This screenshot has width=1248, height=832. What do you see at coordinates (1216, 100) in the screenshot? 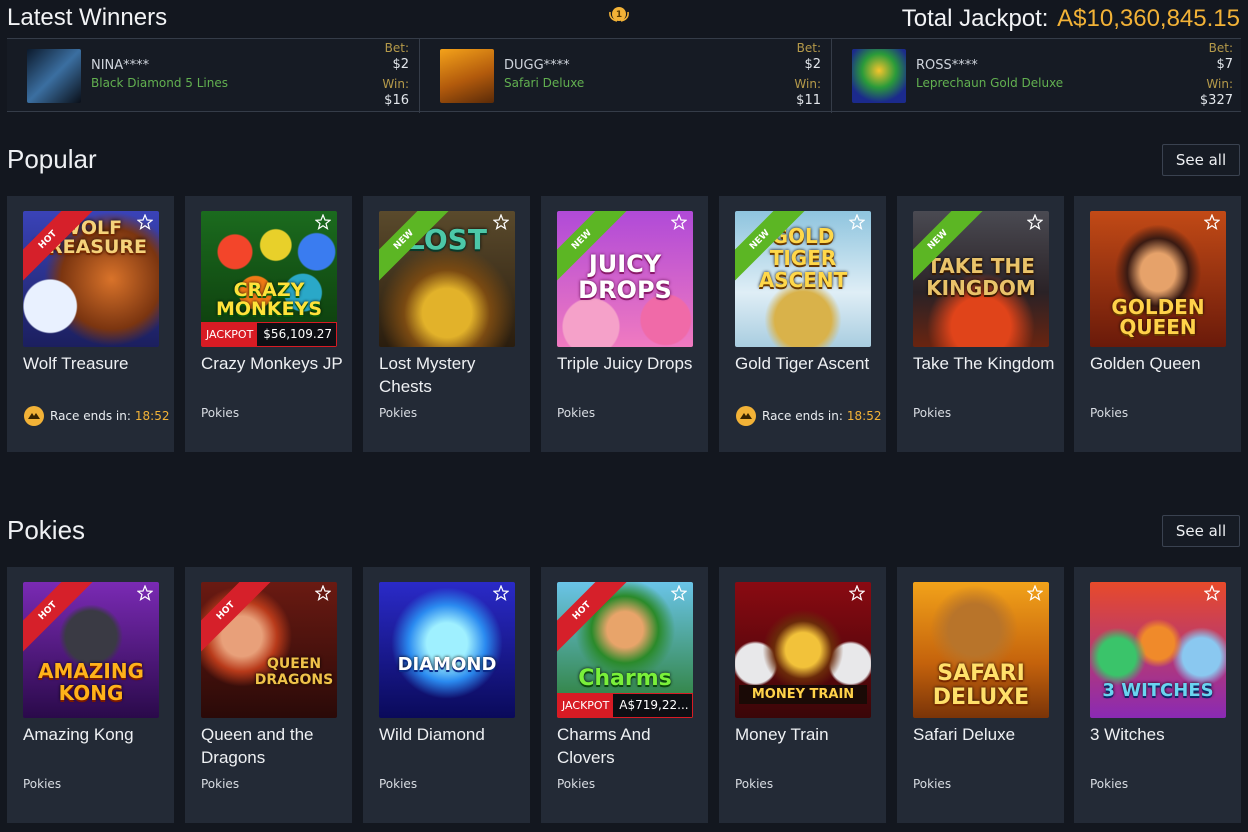
I see `win-value: $327` at bounding box center [1216, 100].